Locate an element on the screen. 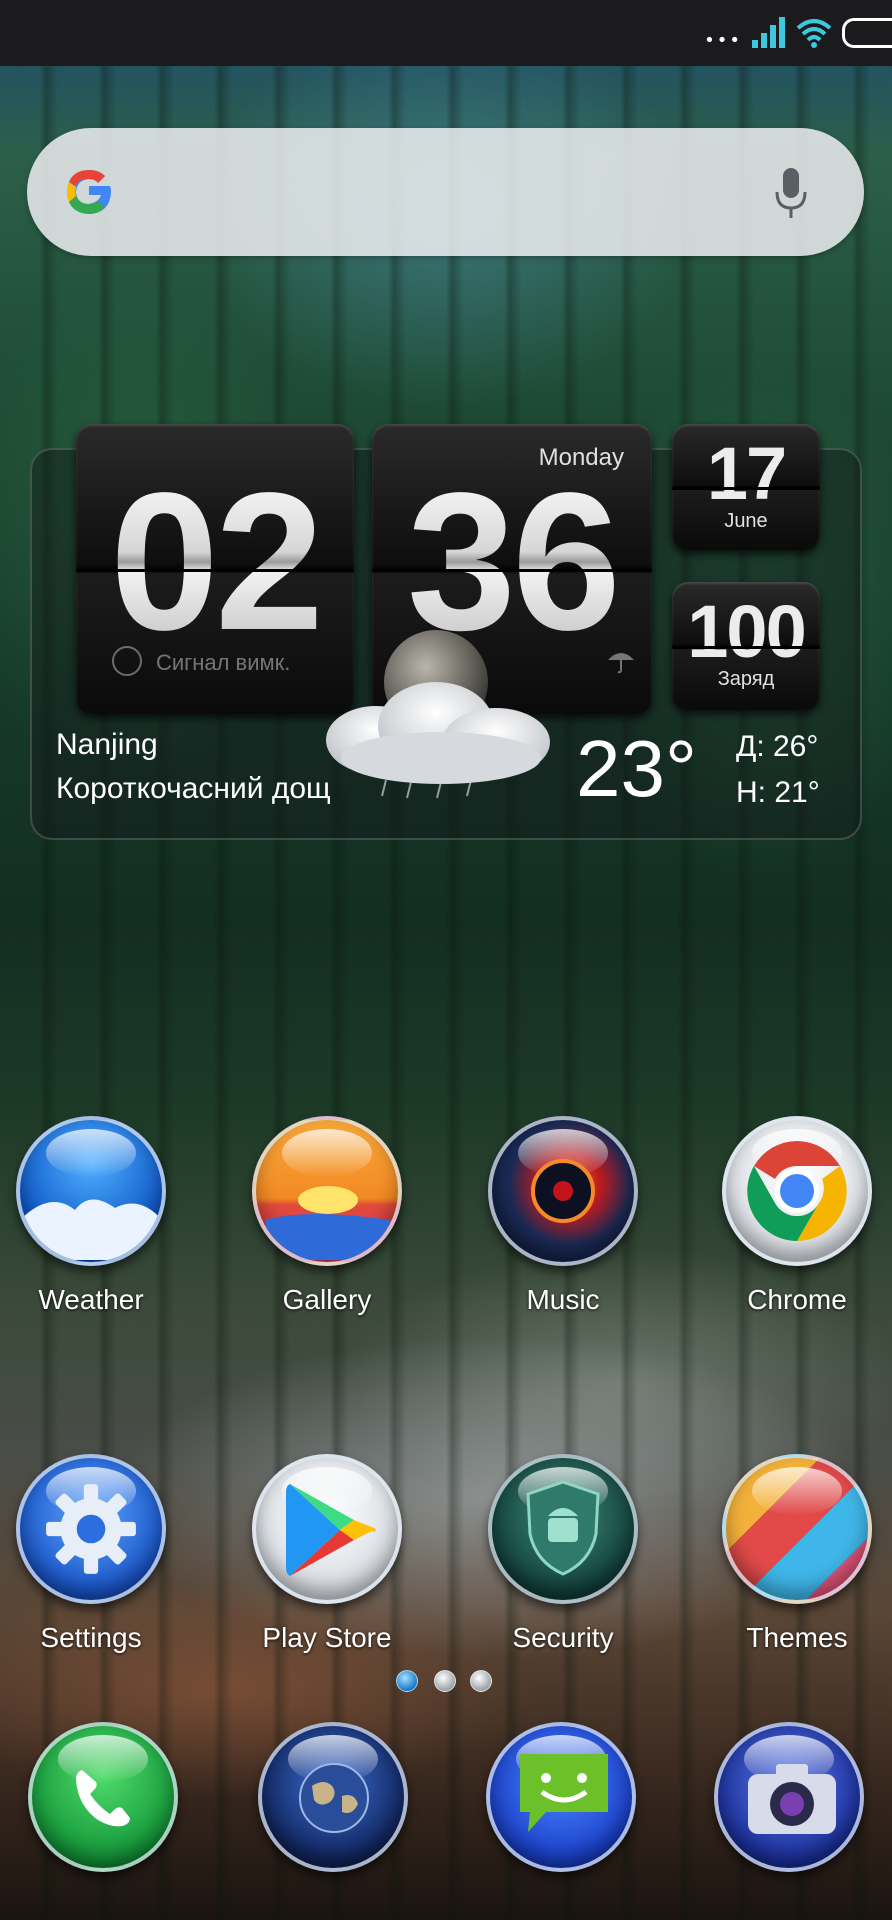  status-bar: ••• is located at coordinates (446, 33).